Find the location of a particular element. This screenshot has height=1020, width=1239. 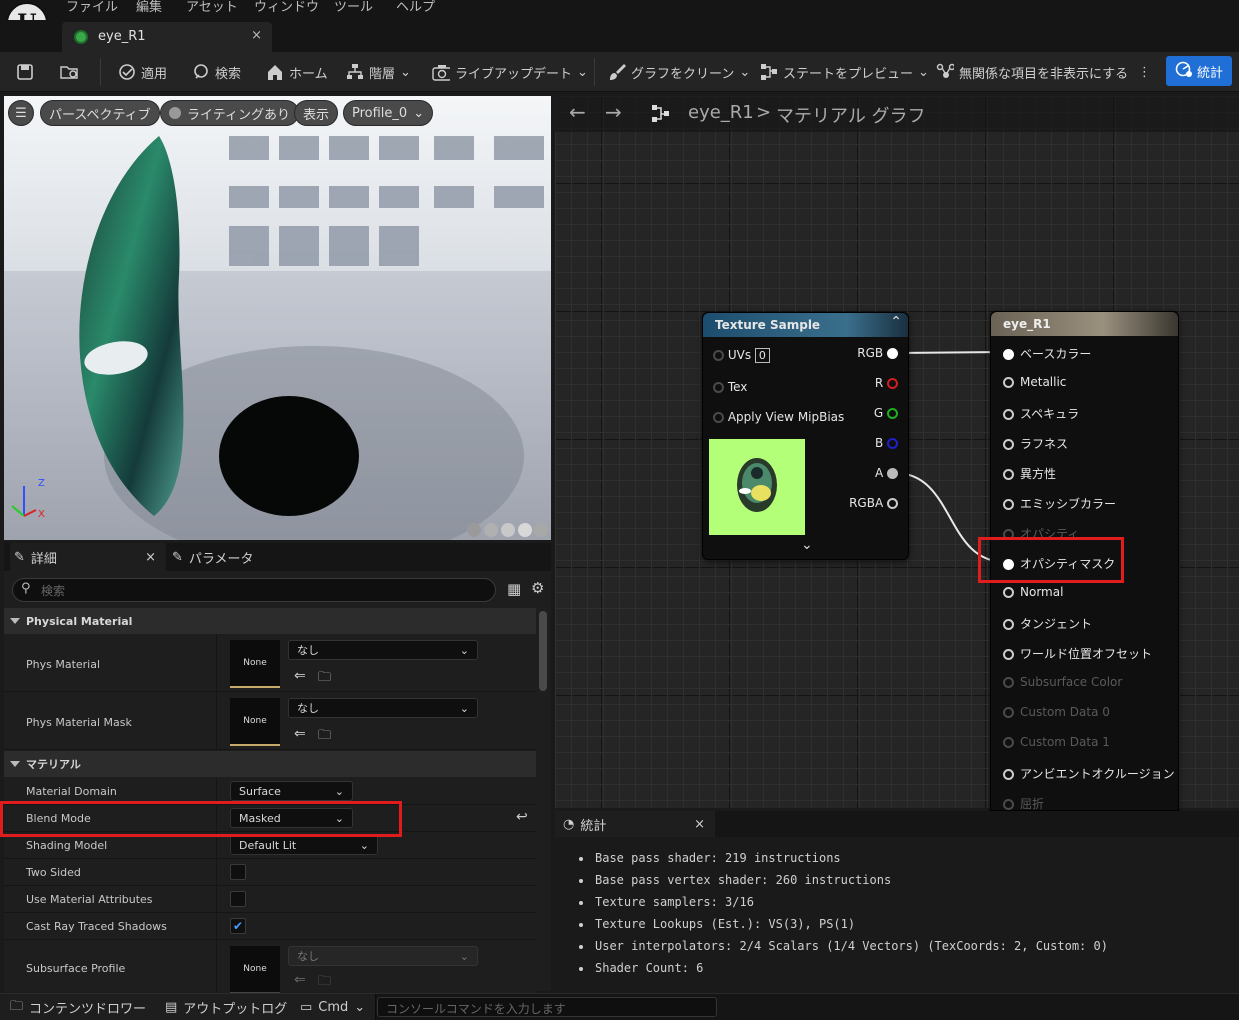

cmd-button: ▭ Cmd ⌄ is located at coordinates (333, 1007).